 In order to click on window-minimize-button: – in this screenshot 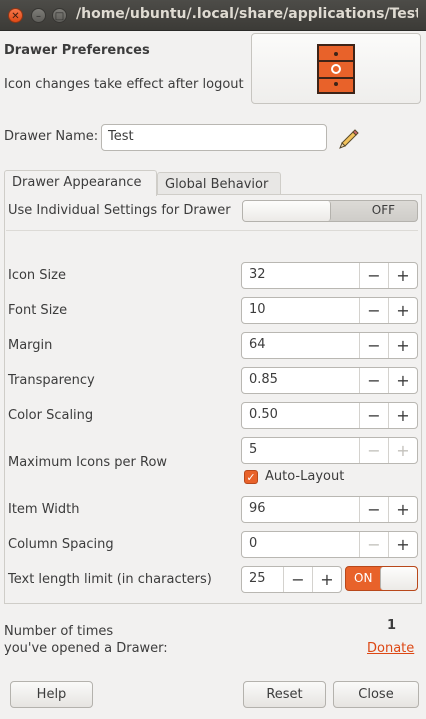, I will do `click(38, 15)`.